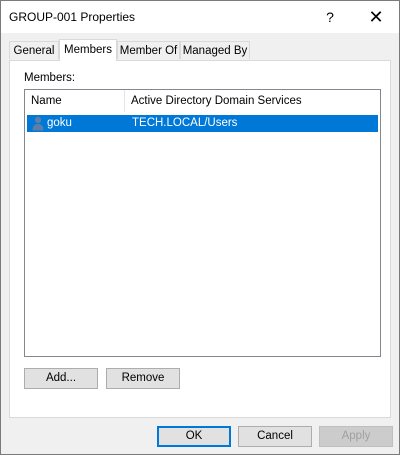 The width and height of the screenshot is (400, 455). What do you see at coordinates (50, 78) in the screenshot?
I see `members-label: Members:` at bounding box center [50, 78].